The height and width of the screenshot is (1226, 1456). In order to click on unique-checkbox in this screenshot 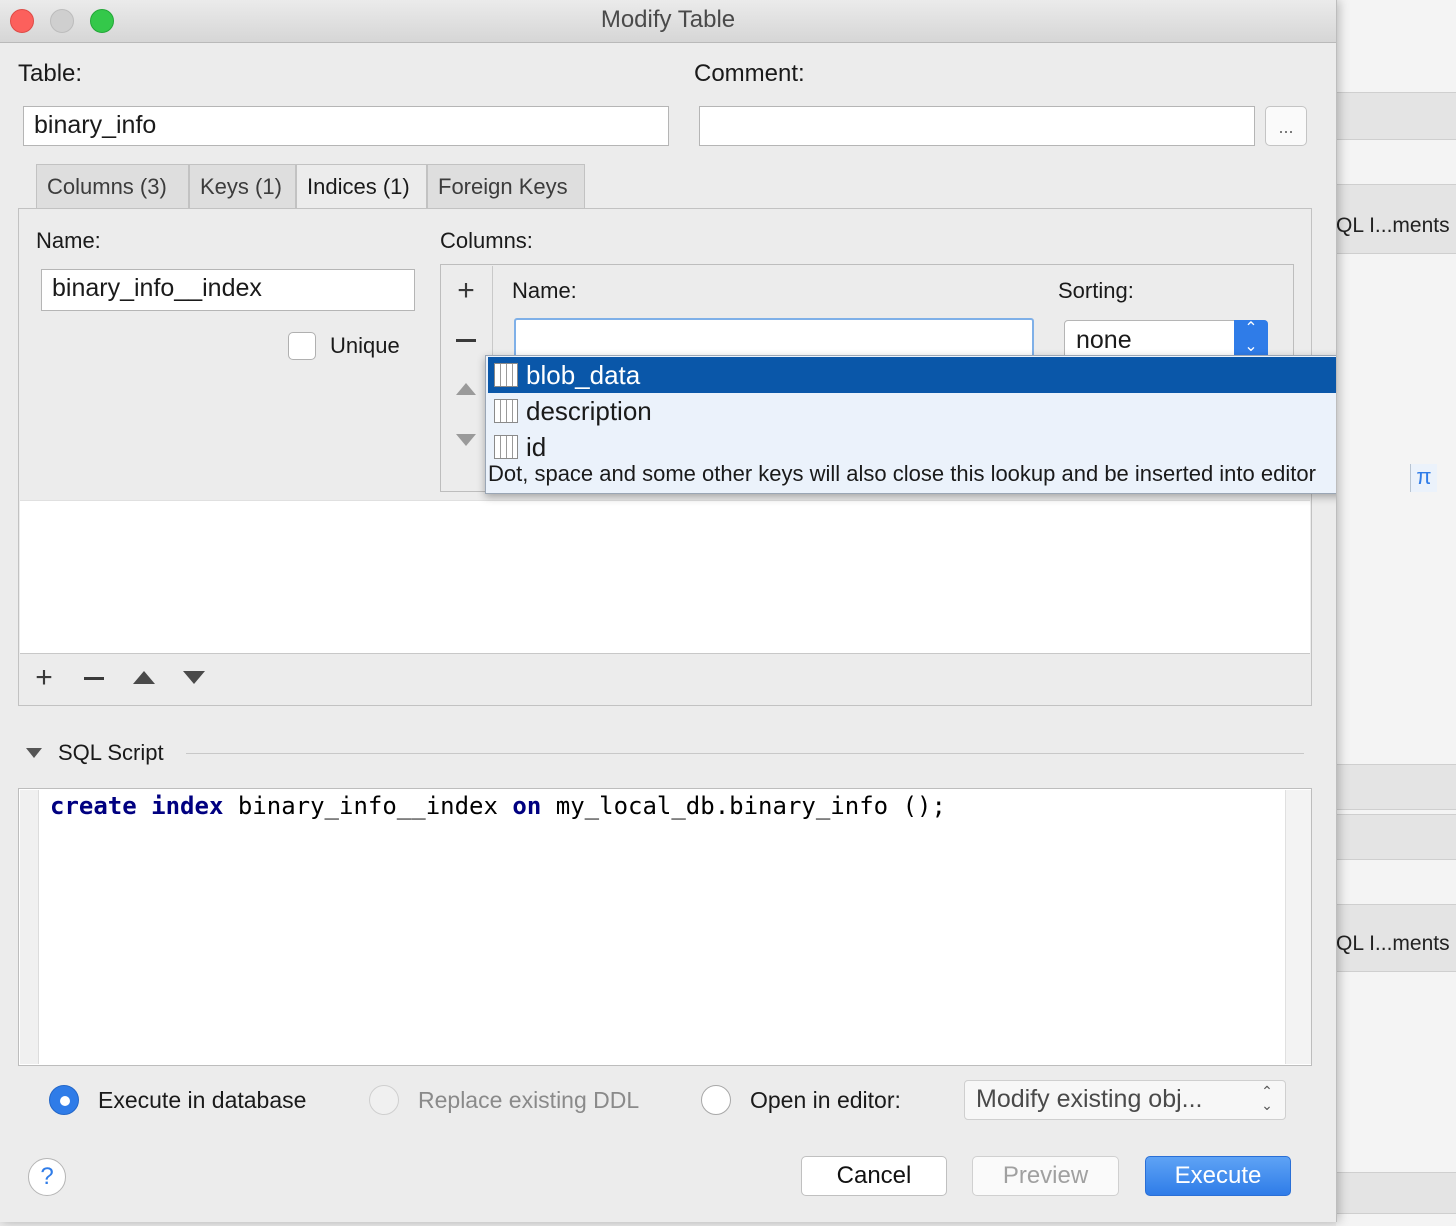, I will do `click(302, 346)`.